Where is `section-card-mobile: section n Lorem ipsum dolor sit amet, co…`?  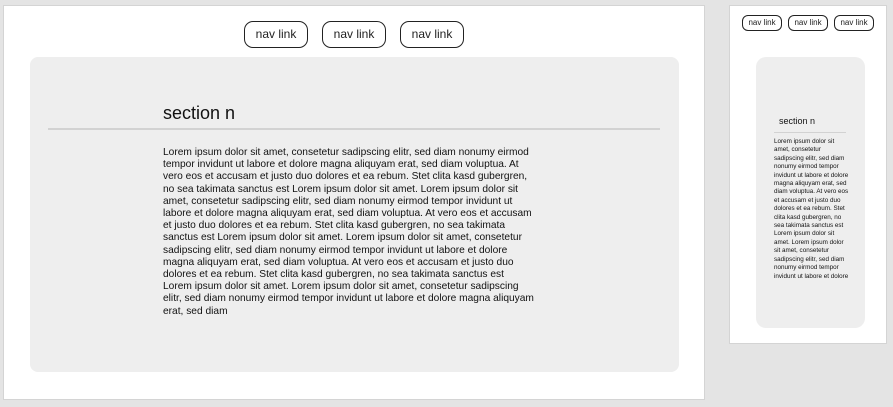
section-card-mobile: section n Lorem ipsum dolor sit amet, co… is located at coordinates (810, 192).